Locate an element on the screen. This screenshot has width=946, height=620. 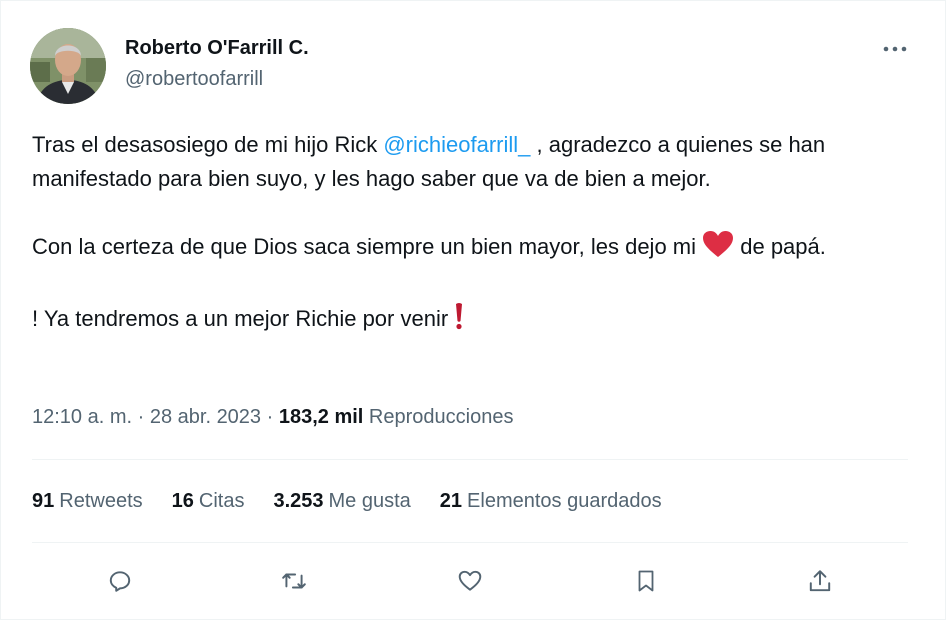
bookmarks-stat: 21 Elementos guardados is located at coordinates (551, 501).